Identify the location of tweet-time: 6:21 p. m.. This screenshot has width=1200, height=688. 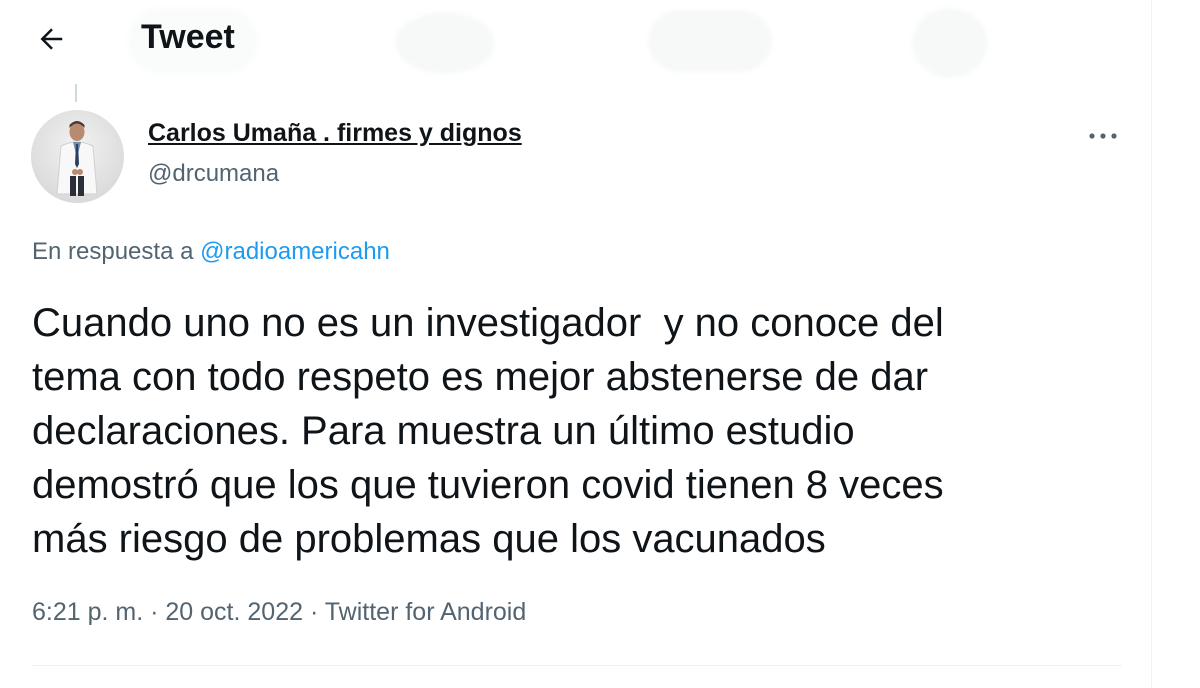
(87, 612).